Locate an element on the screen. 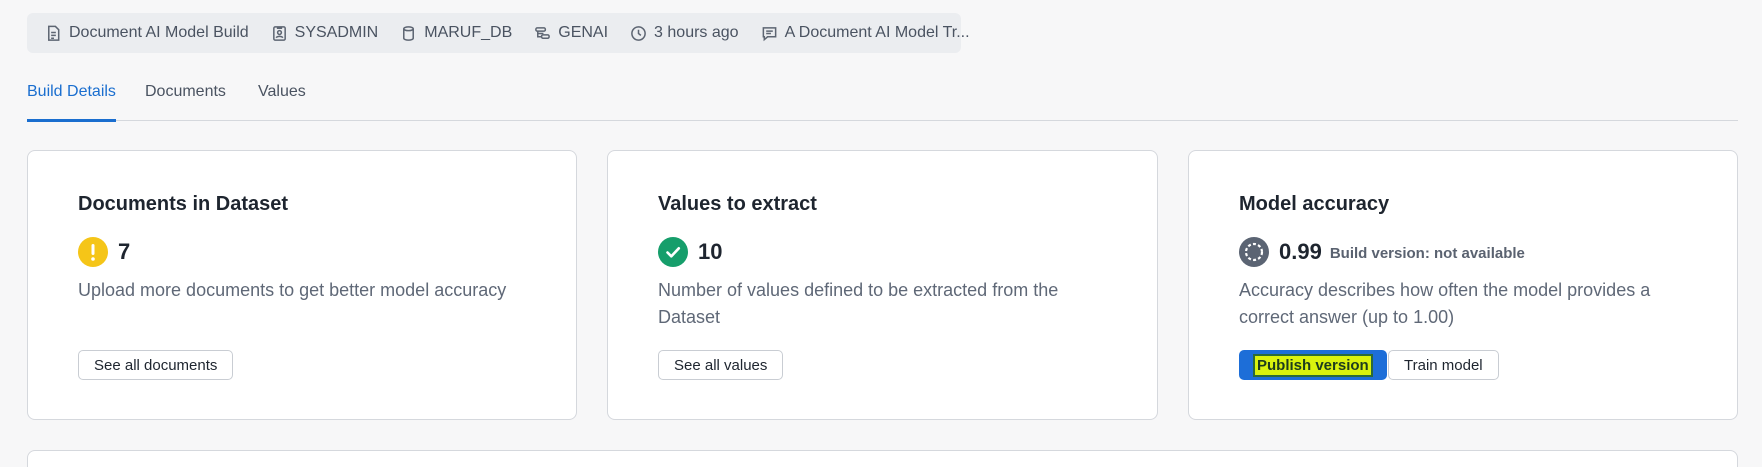  train-model-button: Train model is located at coordinates (1443, 365).